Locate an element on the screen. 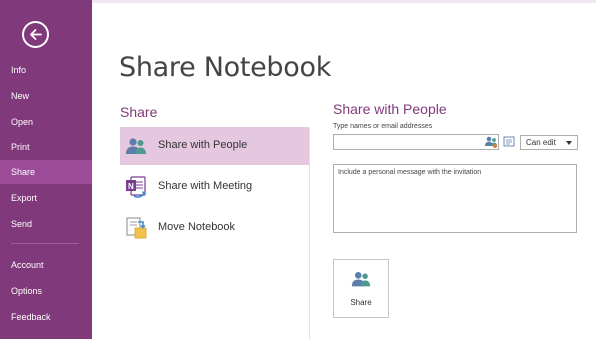 The height and width of the screenshot is (339, 596). sidebar-item-account: Account is located at coordinates (46, 265).